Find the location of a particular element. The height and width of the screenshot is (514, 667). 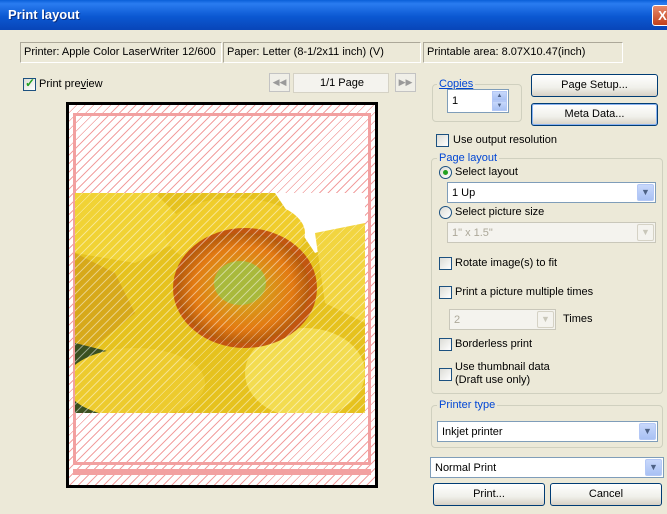

times-label: Times is located at coordinates (578, 319).